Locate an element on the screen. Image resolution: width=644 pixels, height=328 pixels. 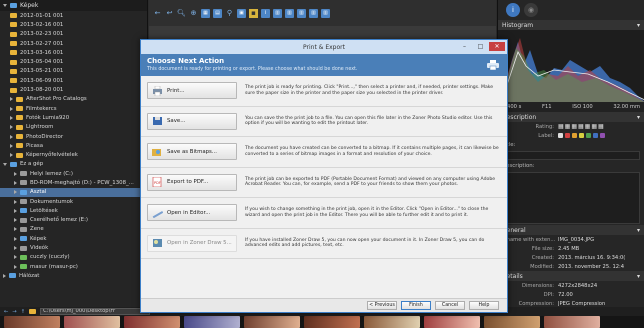
forward-icon: ↩ is located at coordinates (169, 13).